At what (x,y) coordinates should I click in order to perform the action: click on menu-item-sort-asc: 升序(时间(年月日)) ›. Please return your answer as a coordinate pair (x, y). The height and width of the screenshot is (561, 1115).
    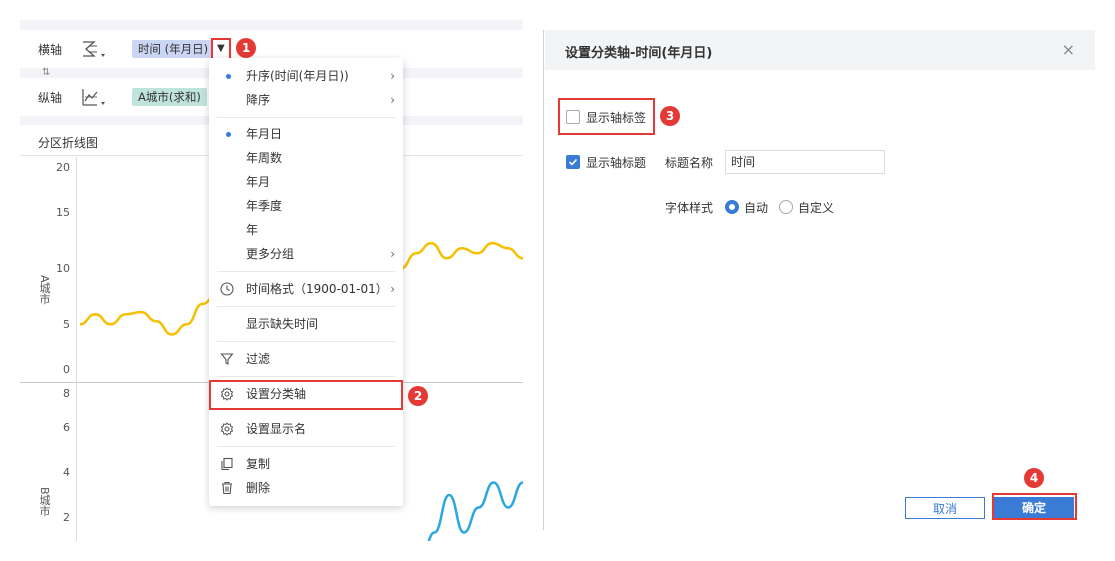
    Looking at the image, I should click on (306, 76).